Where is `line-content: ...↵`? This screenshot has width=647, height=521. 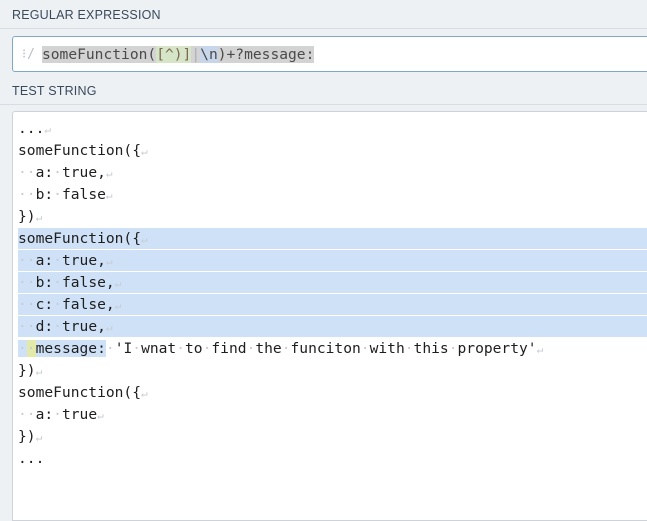
line-content: ...↵ is located at coordinates (34, 128).